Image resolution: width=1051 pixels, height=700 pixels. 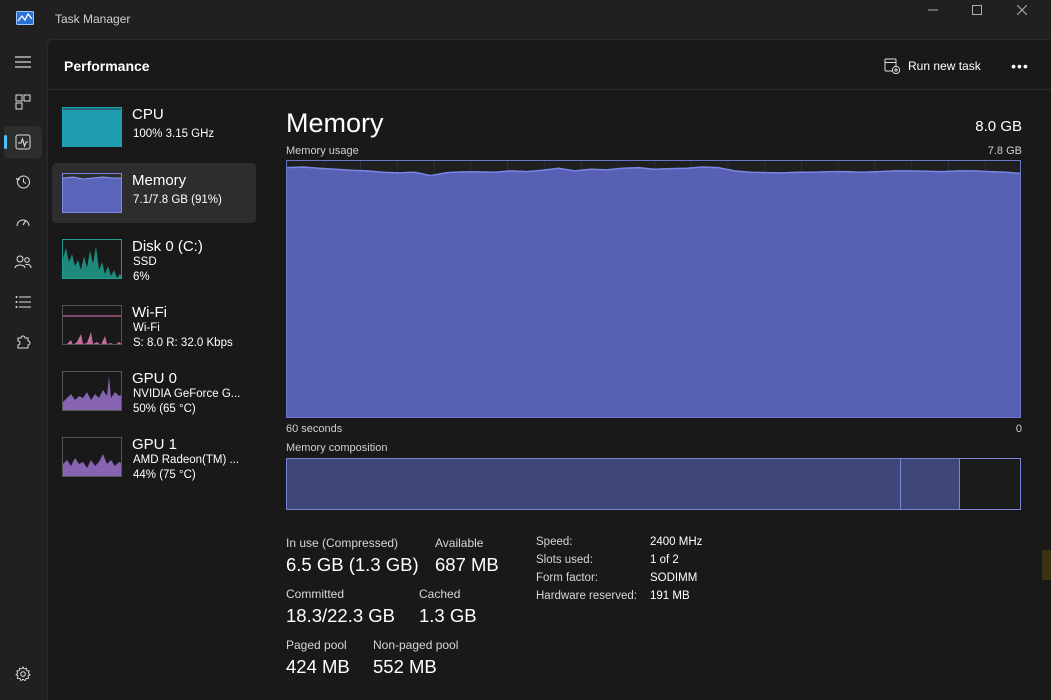 I want to click on nav-app-history, so click(x=23, y=182).